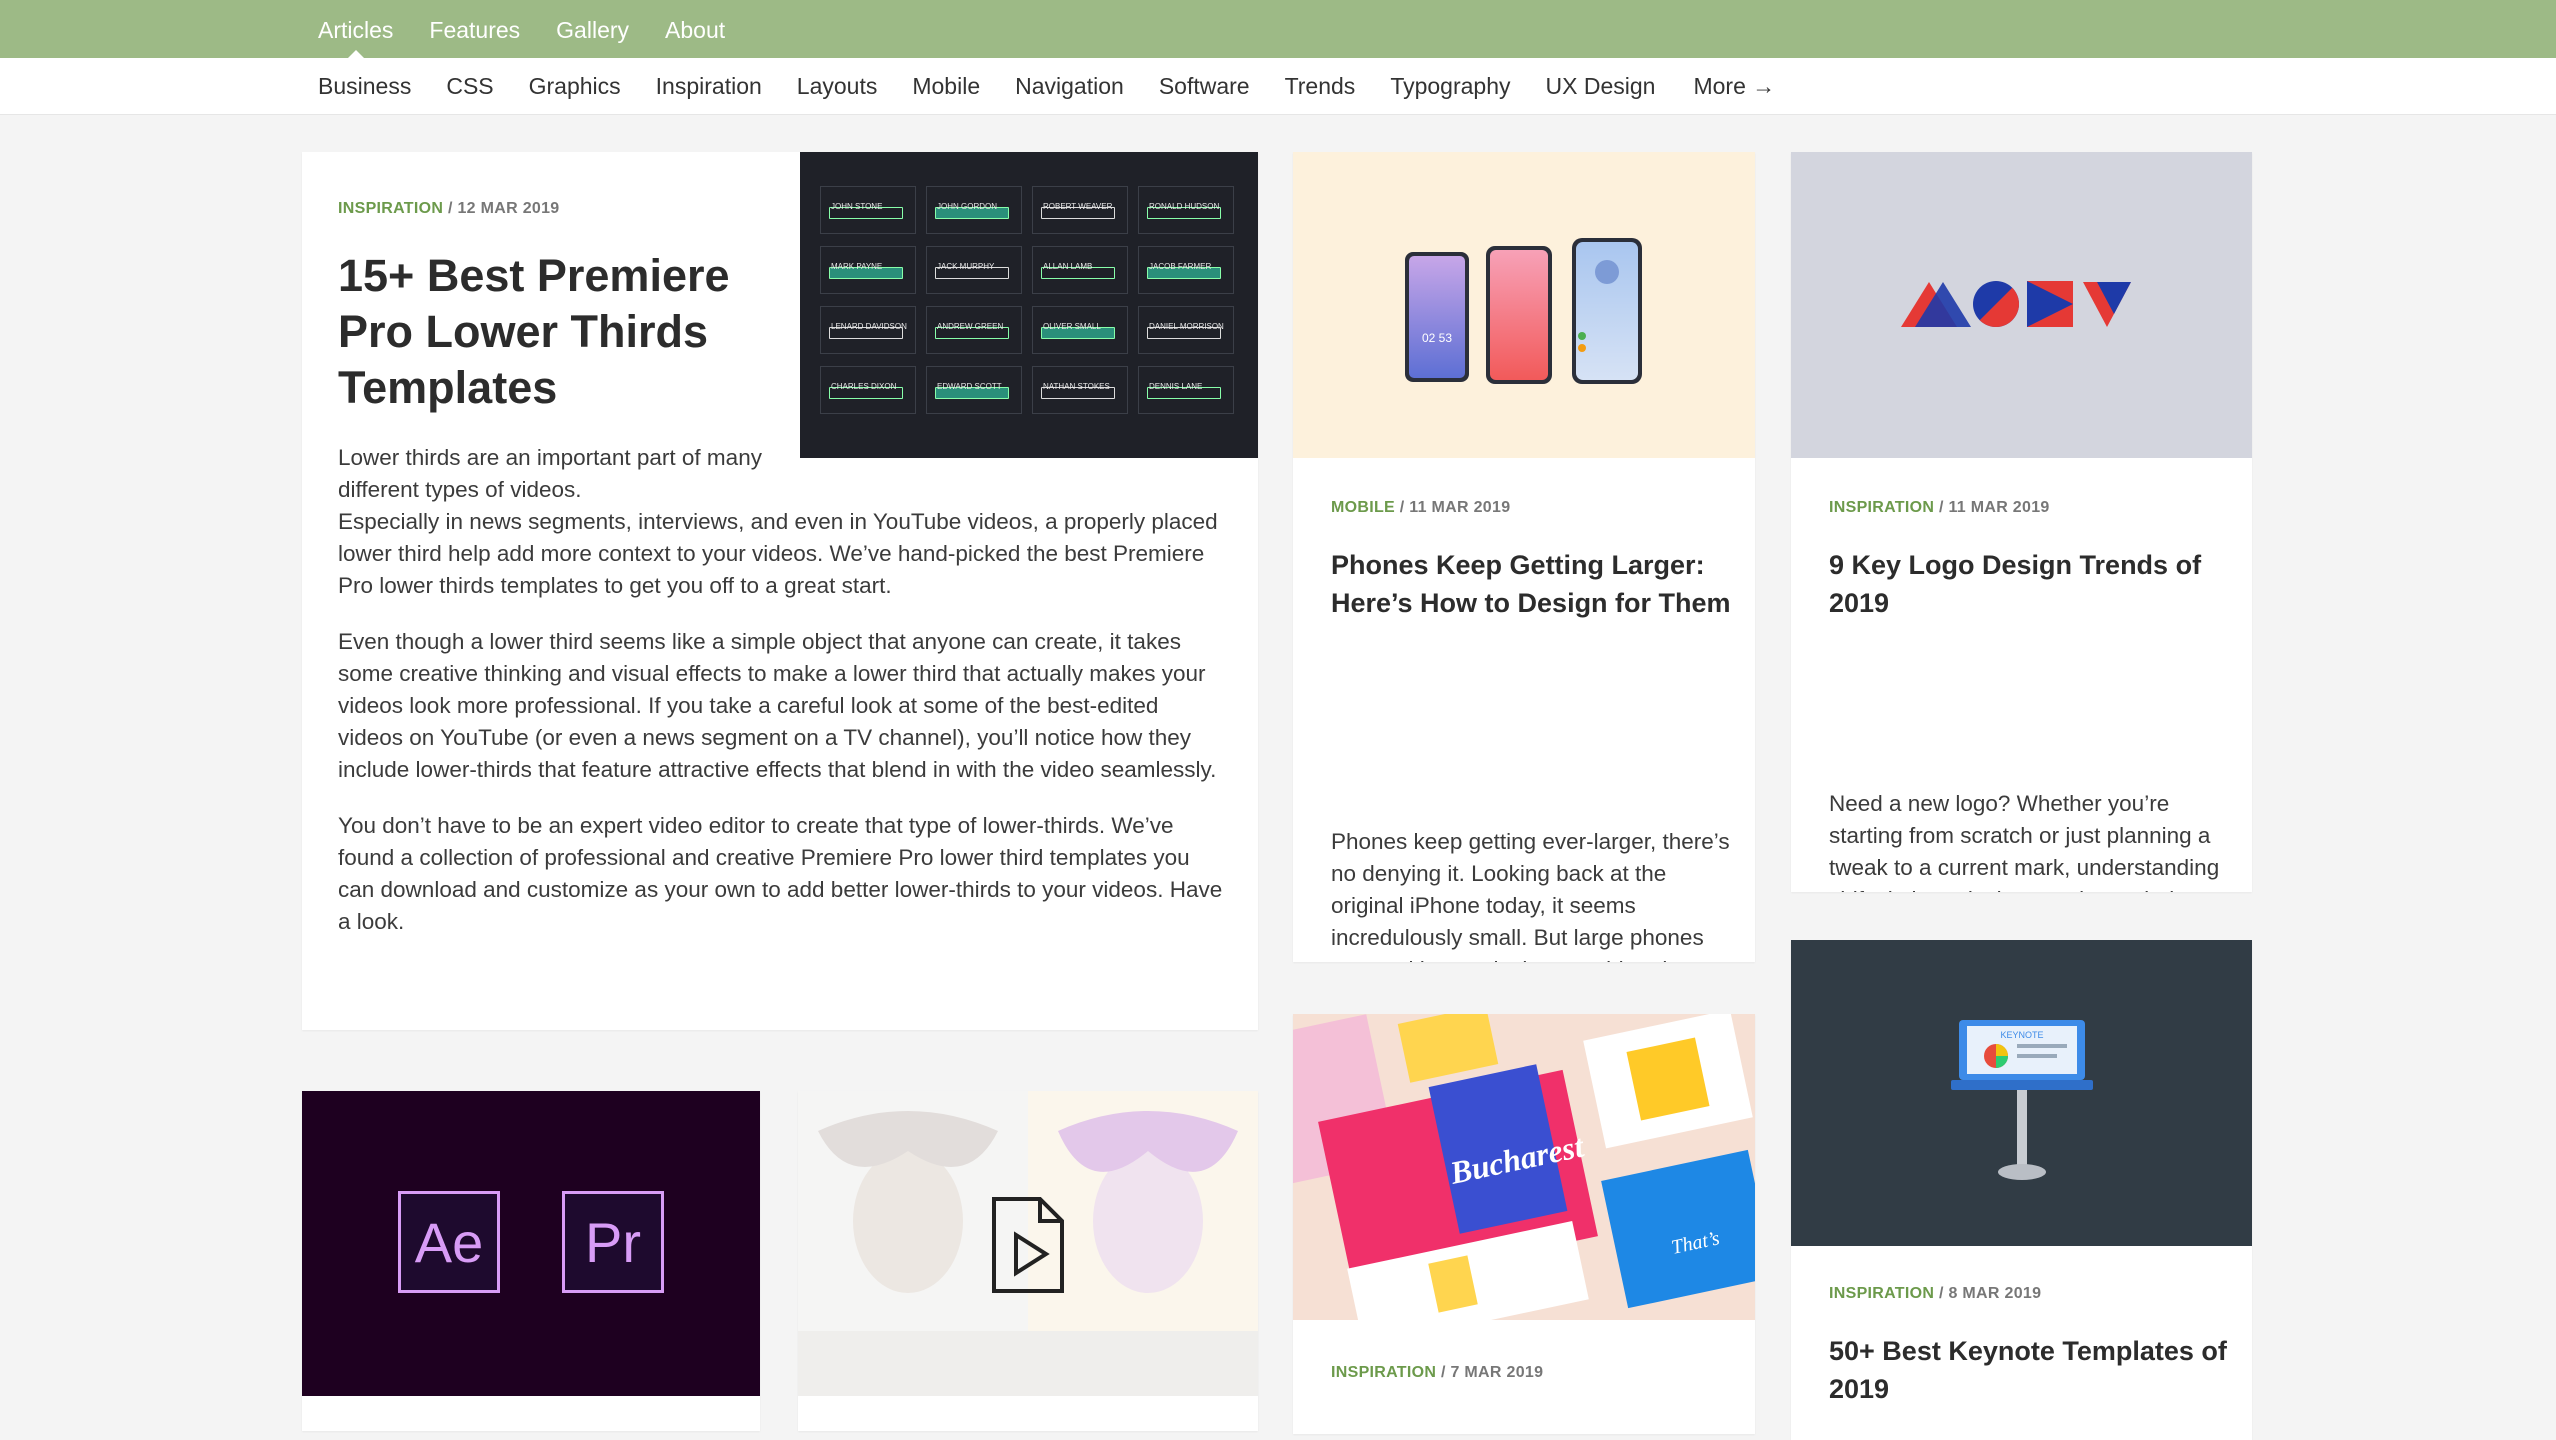  What do you see at coordinates (474, 29) in the screenshot?
I see `nav-features: Features` at bounding box center [474, 29].